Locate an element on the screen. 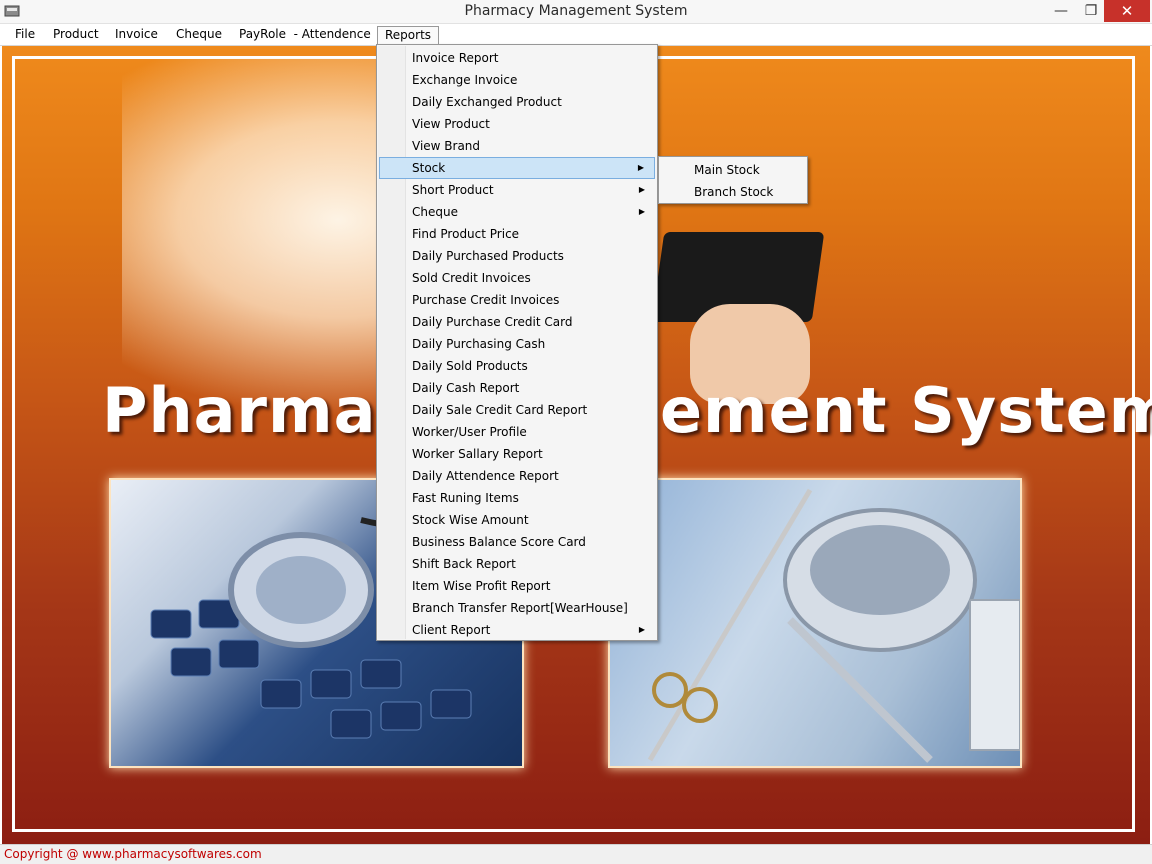  menu-item-short-product-label: Short Product is located at coordinates (453, 190).